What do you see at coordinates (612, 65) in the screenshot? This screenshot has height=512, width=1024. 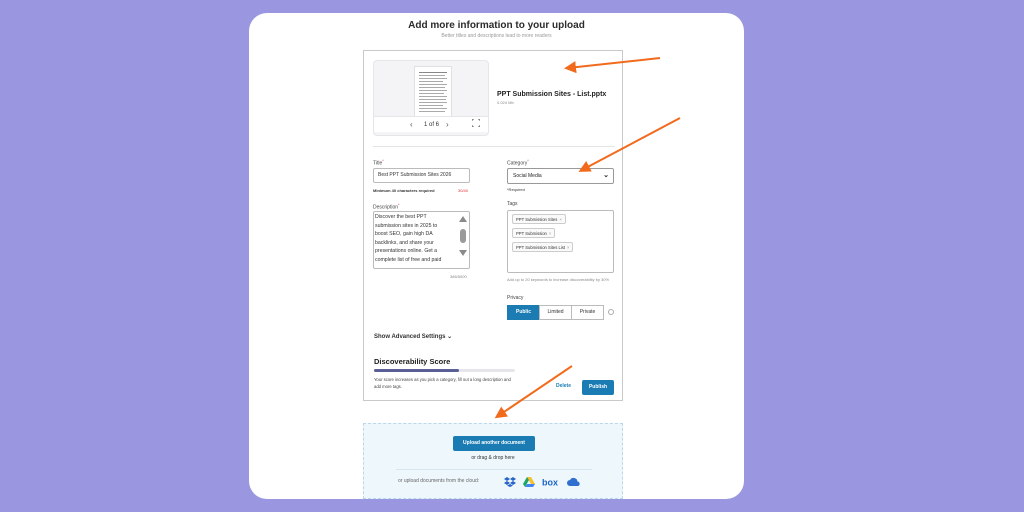 I see `arrow-to-file-name` at bounding box center [612, 65].